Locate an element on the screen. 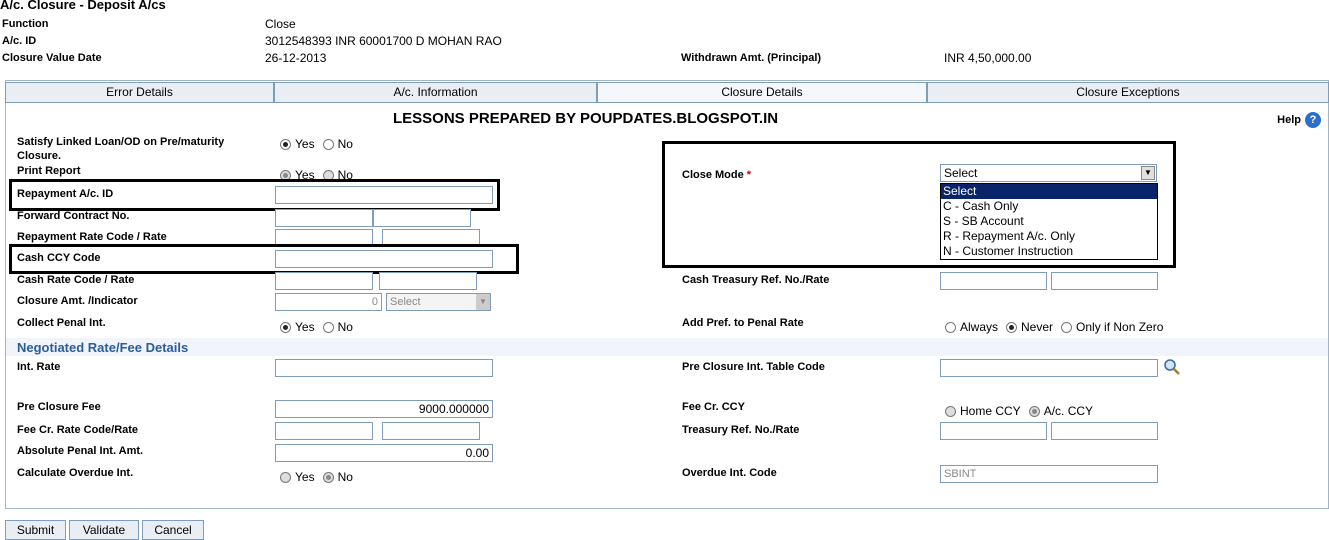  nonzero-radio is located at coordinates (1067, 327).